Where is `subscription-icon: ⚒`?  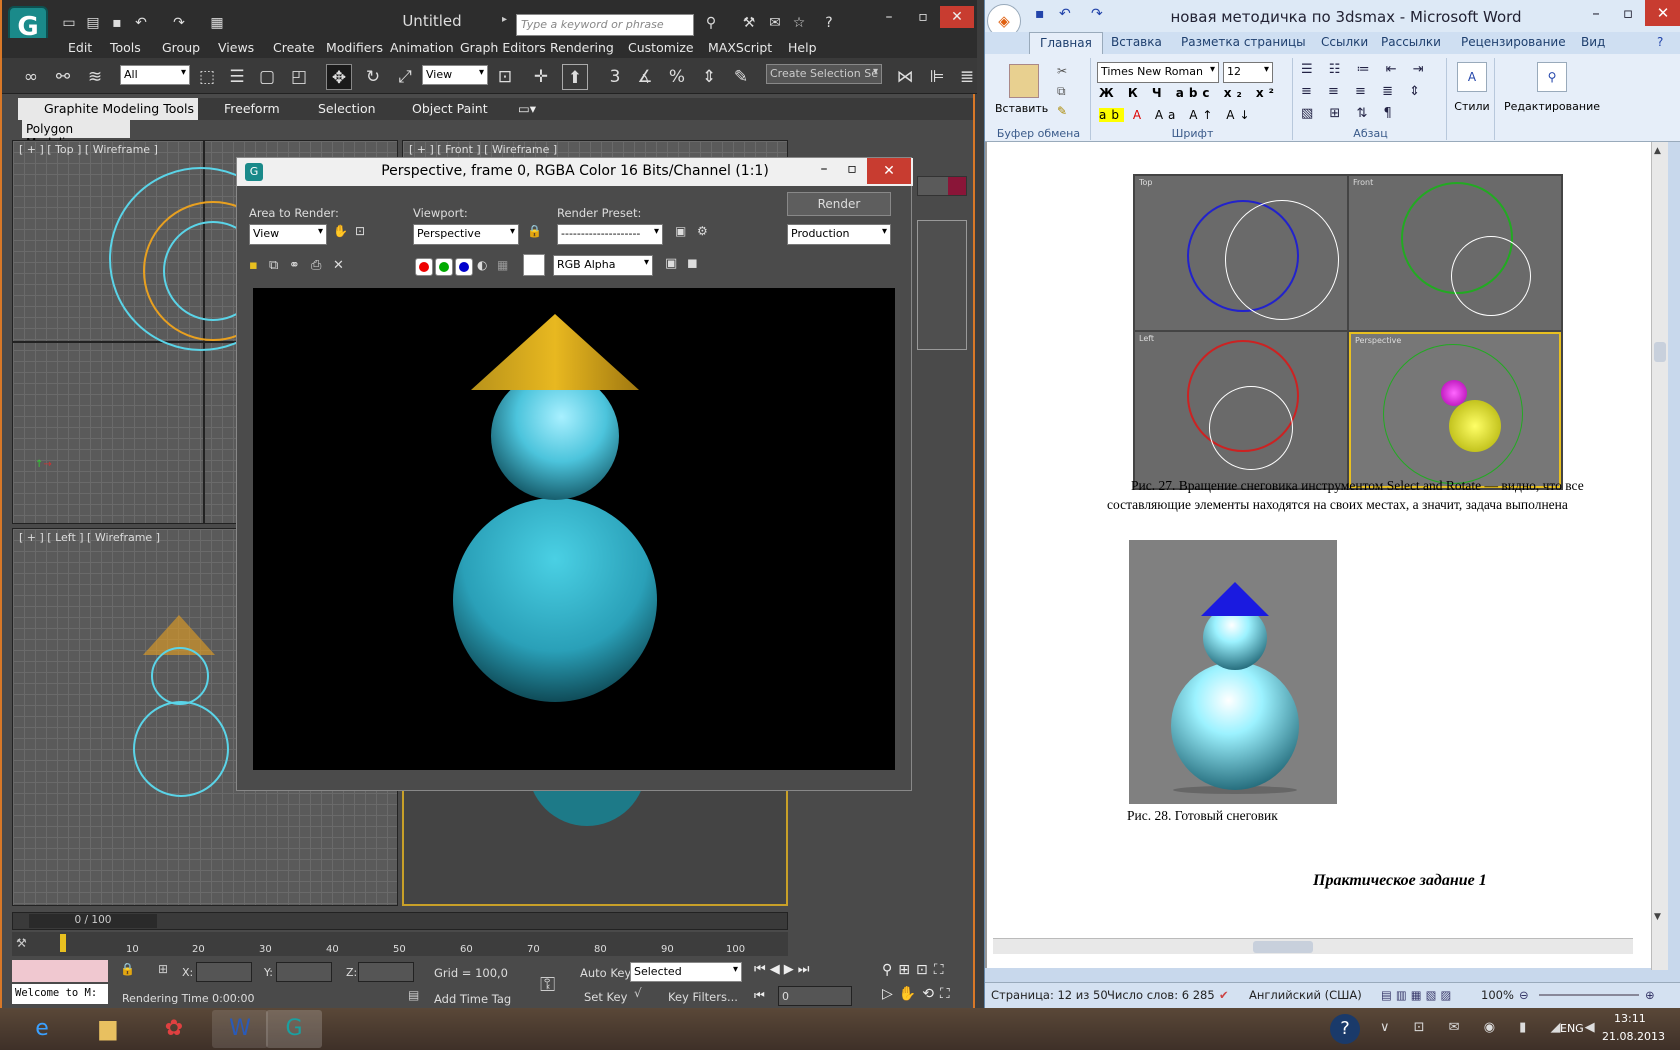
subscription-icon: ⚒ is located at coordinates (749, 23).